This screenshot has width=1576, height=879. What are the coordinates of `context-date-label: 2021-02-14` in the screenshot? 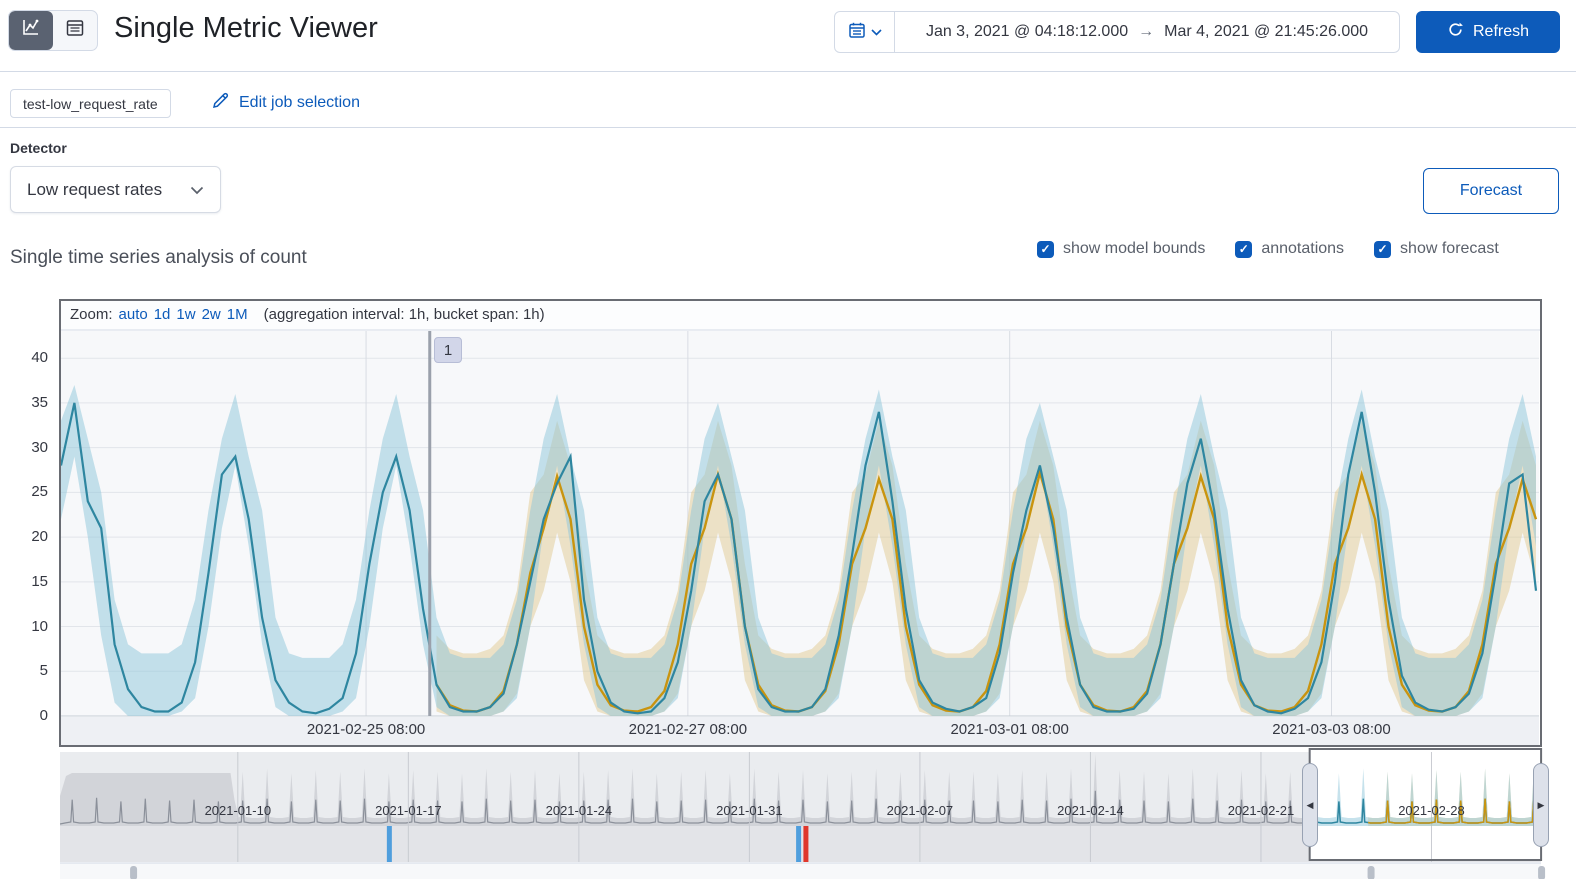 It's located at (1090, 810).